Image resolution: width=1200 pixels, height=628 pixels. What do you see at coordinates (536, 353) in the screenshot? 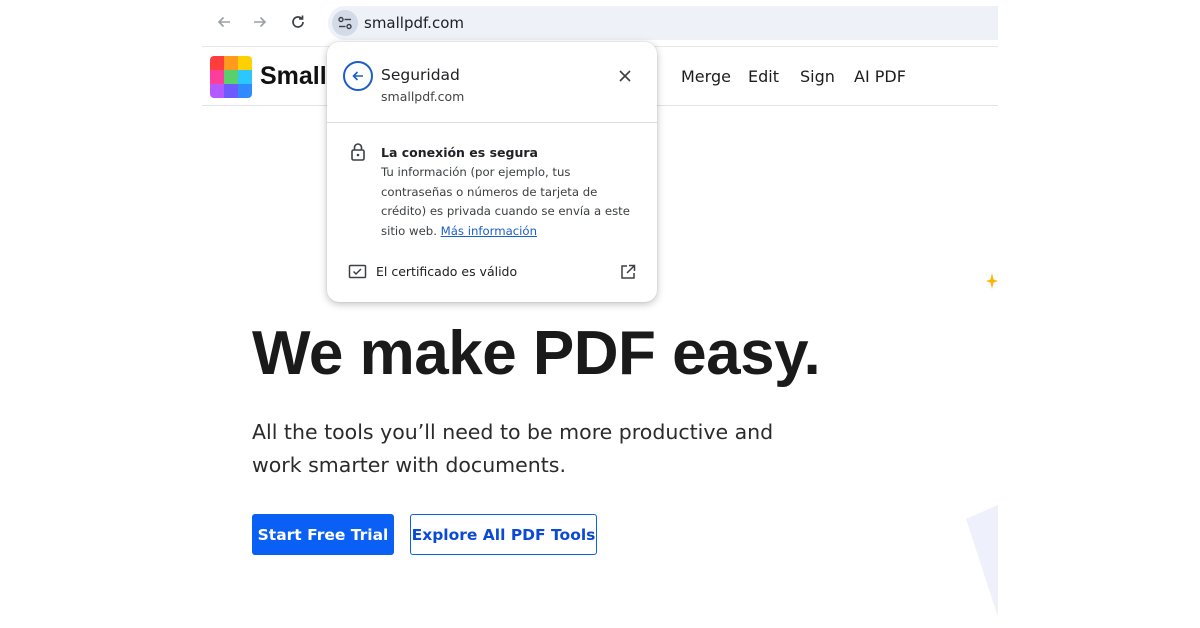
I see `hero-title: We make PDF easy.` at bounding box center [536, 353].